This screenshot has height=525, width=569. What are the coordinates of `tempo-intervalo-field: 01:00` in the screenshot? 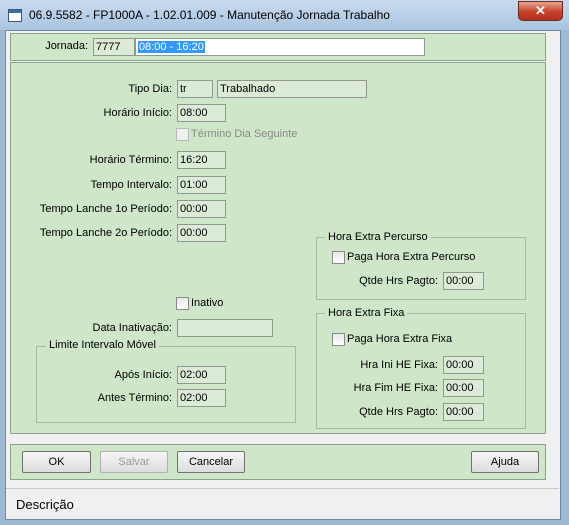 It's located at (201, 185).